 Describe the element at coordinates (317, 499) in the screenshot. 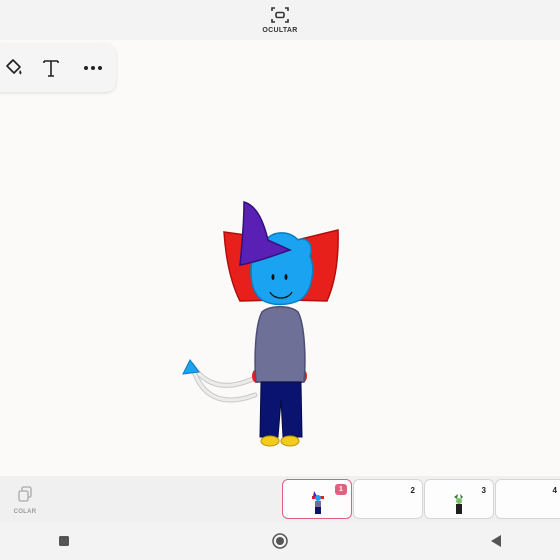

I see `frame-thumbnail-1: 1` at that location.